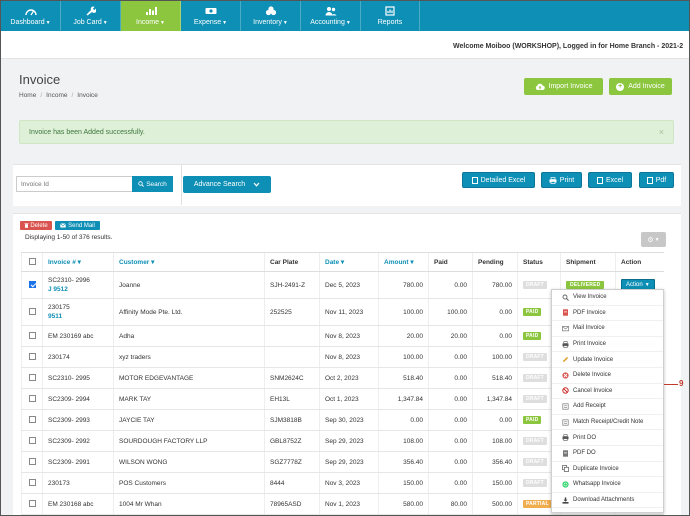 The width and height of the screenshot is (690, 516). I want to click on column-header-customer: Customer ▾, so click(189, 262).